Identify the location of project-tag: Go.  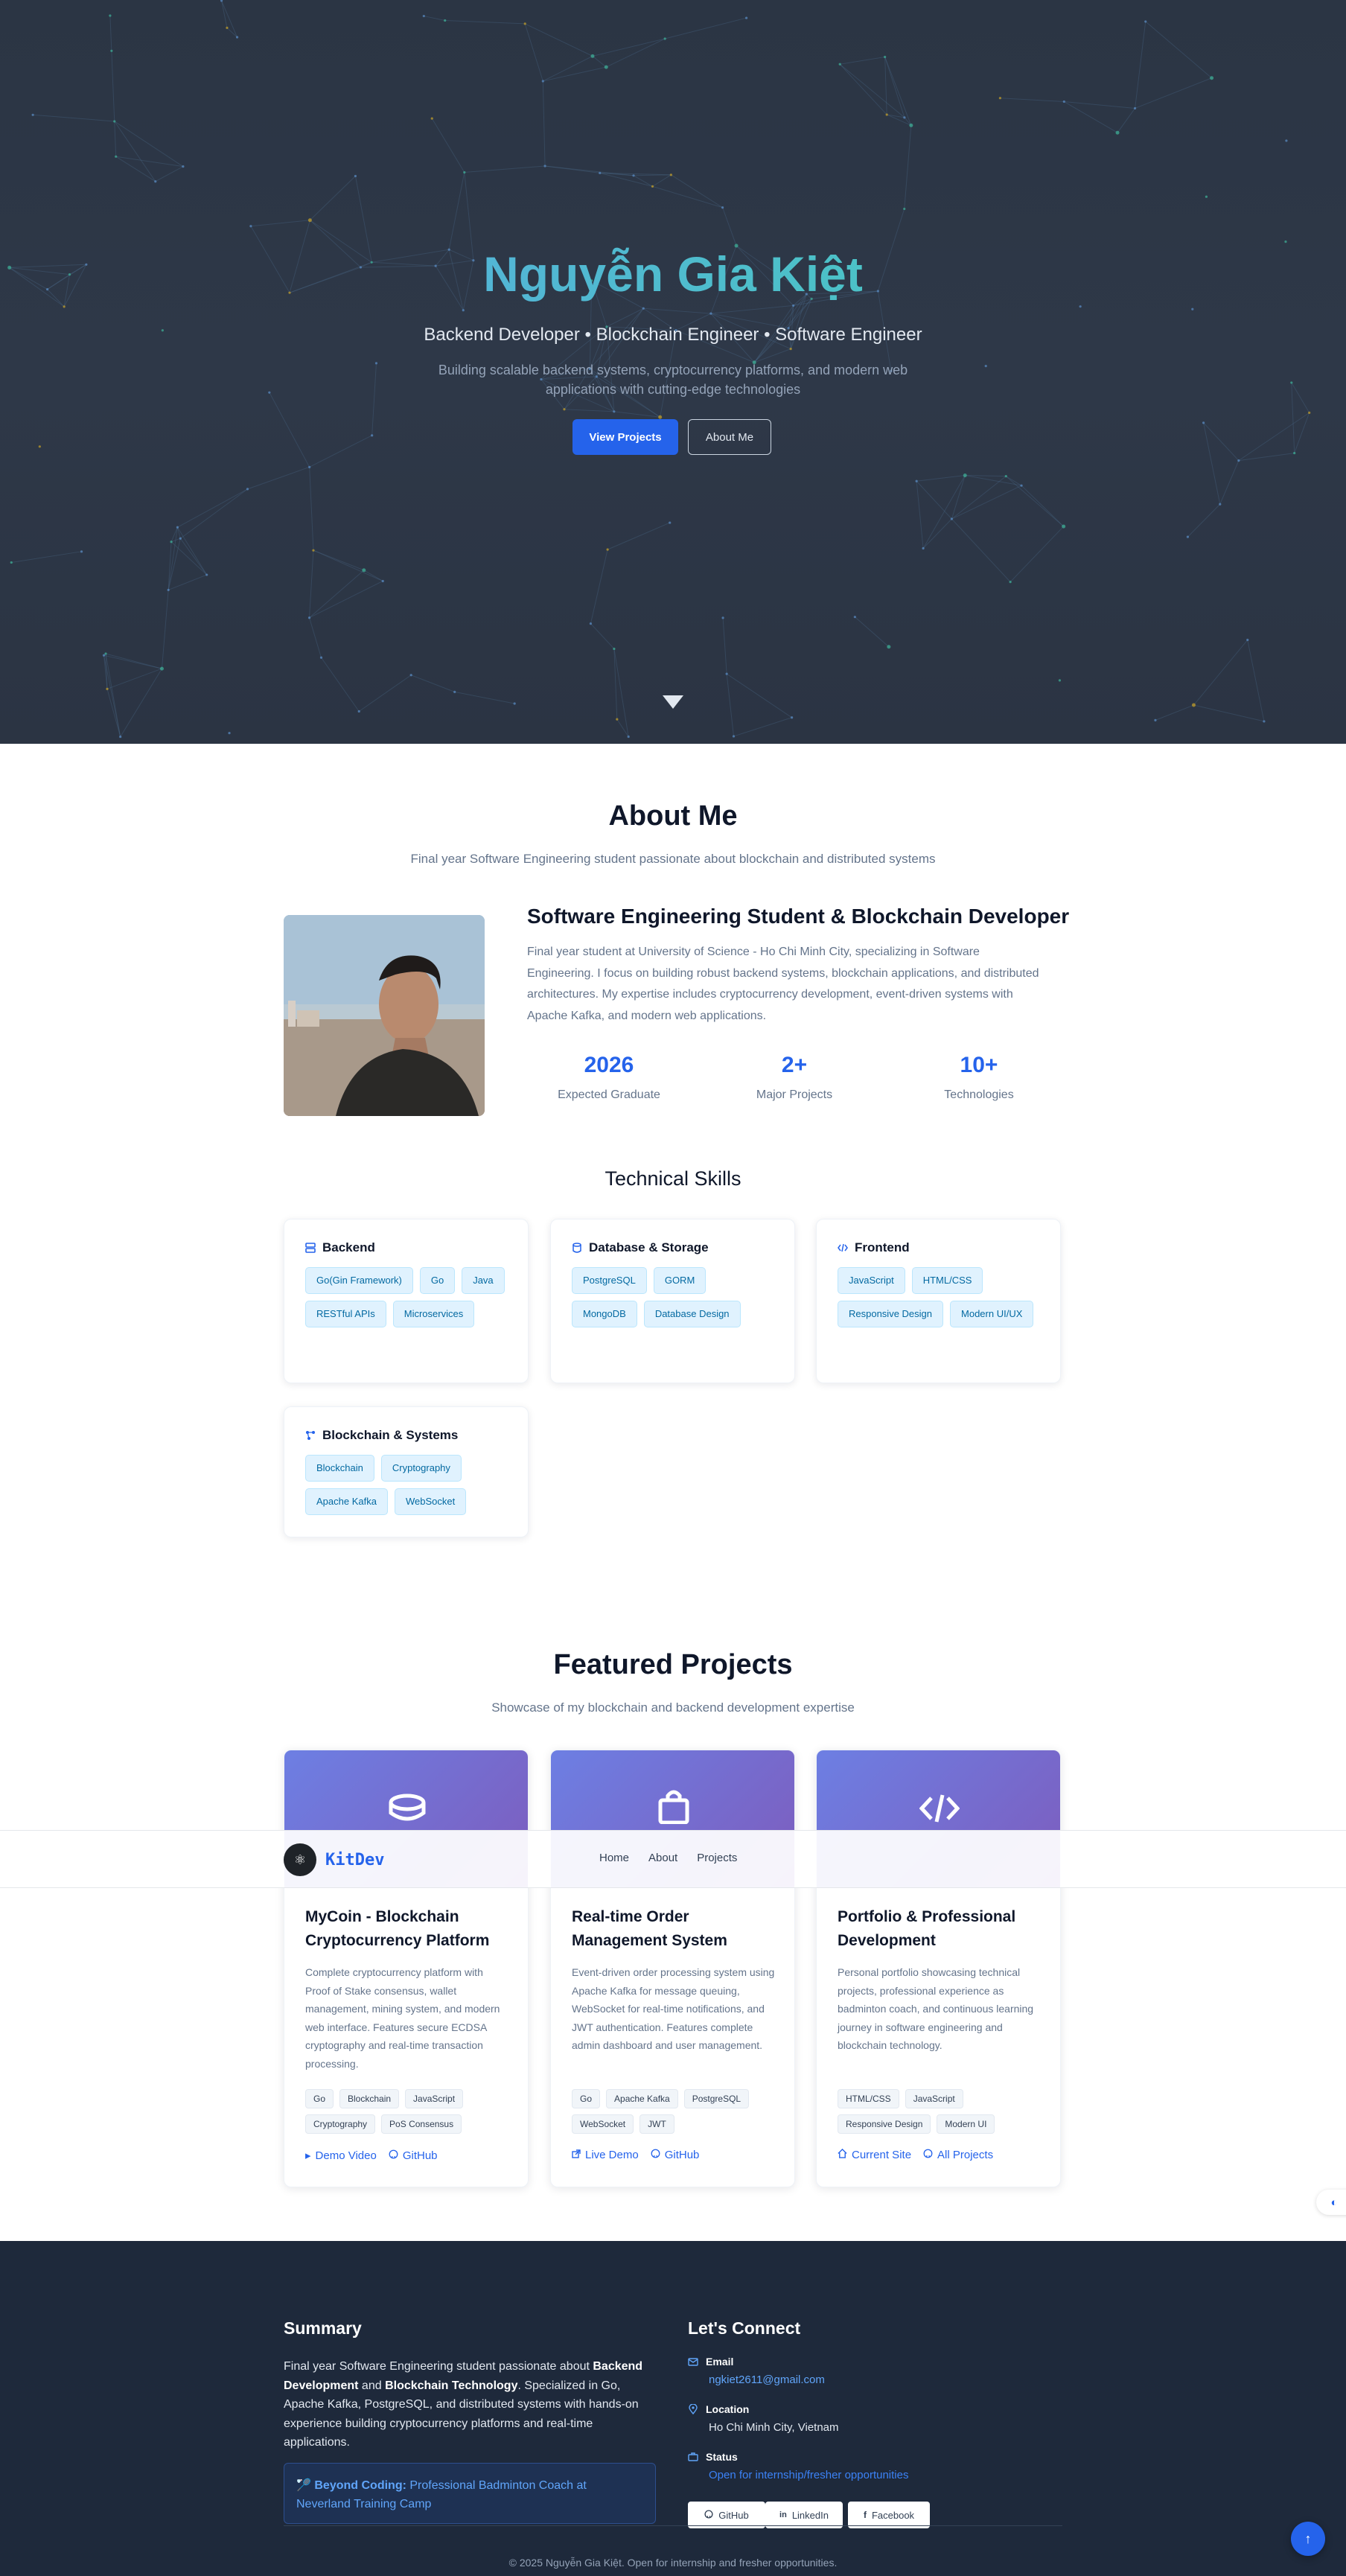
(319, 2098).